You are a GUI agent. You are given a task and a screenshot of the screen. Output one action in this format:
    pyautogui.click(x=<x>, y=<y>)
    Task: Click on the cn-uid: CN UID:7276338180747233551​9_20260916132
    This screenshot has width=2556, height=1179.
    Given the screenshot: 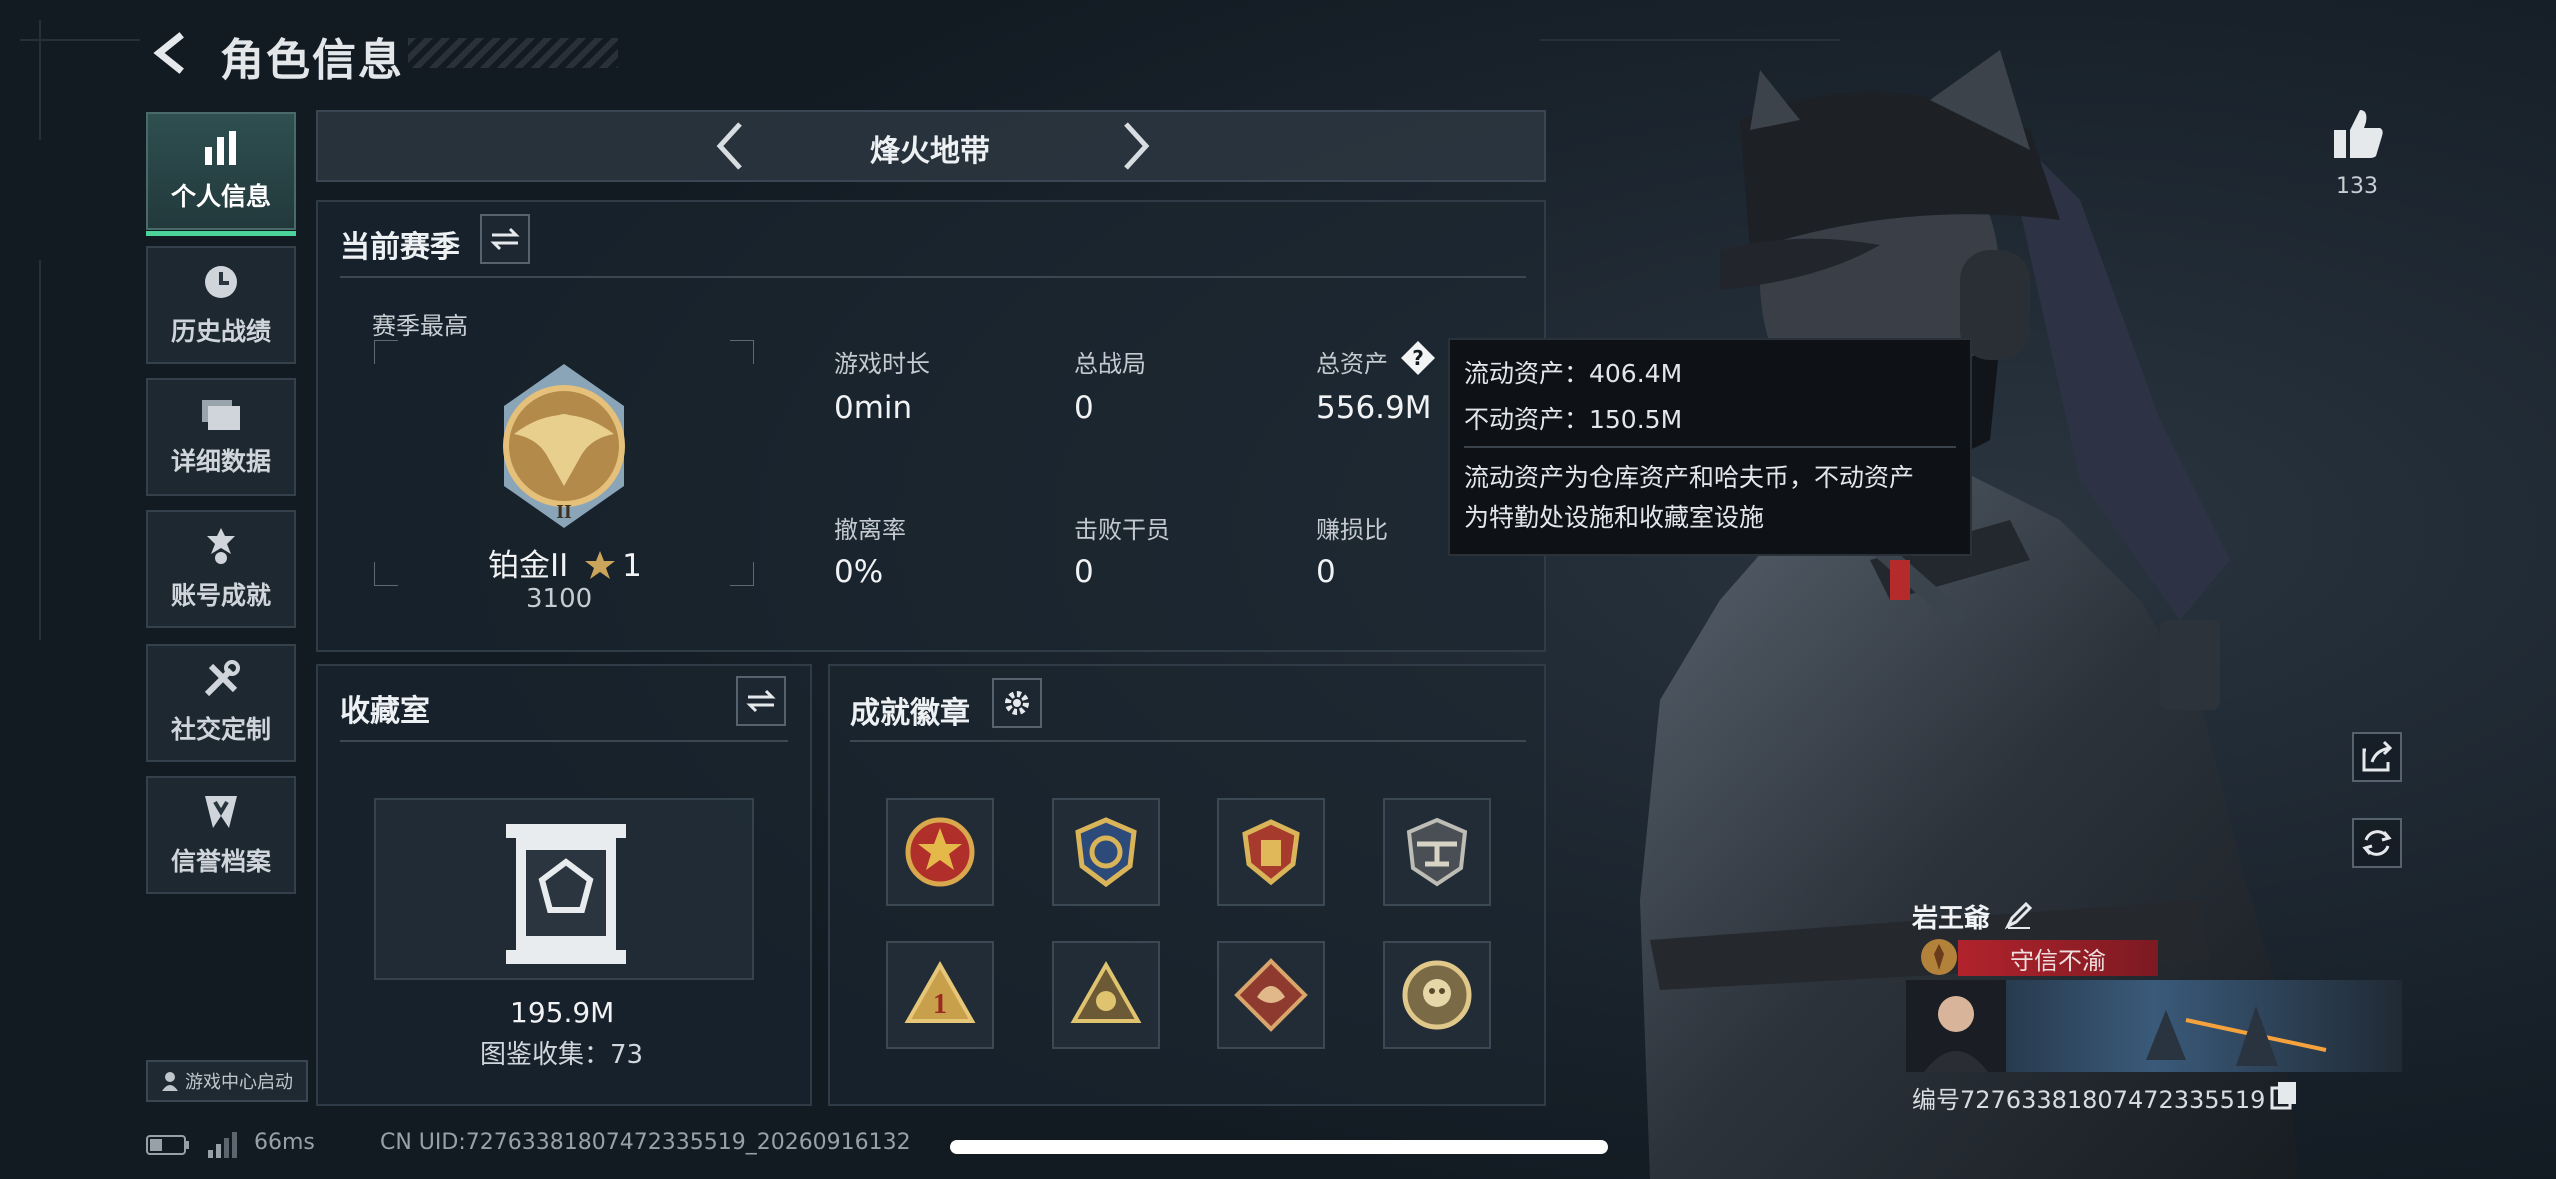 What is the action you would take?
    pyautogui.click(x=645, y=1142)
    